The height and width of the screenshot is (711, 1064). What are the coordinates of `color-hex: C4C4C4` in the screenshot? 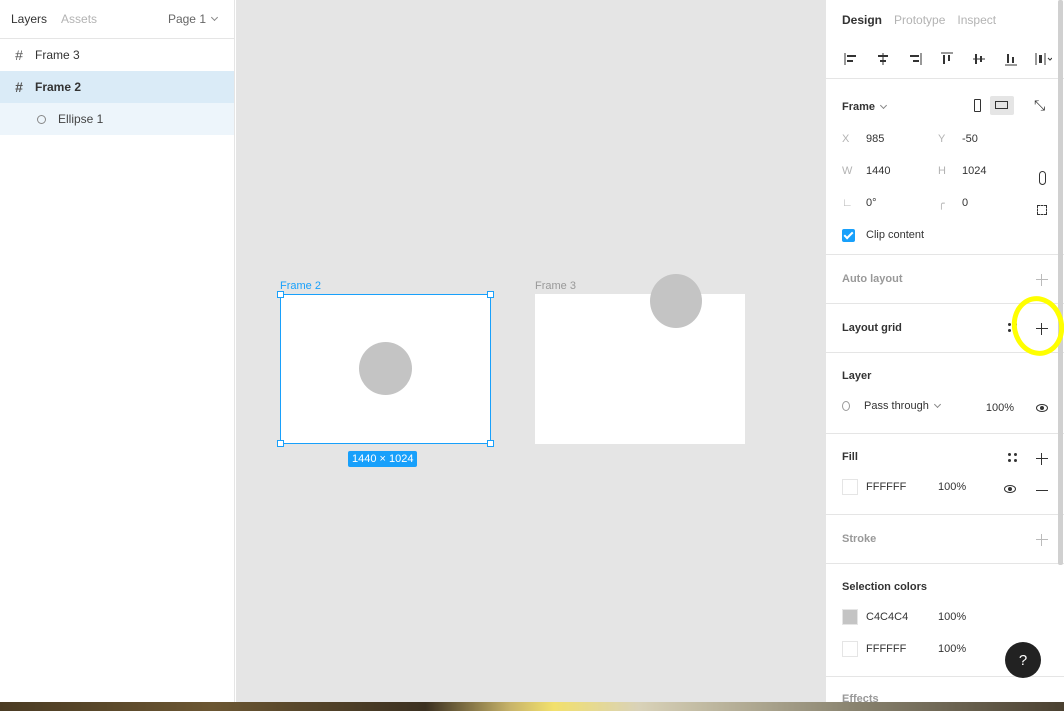 It's located at (902, 617).